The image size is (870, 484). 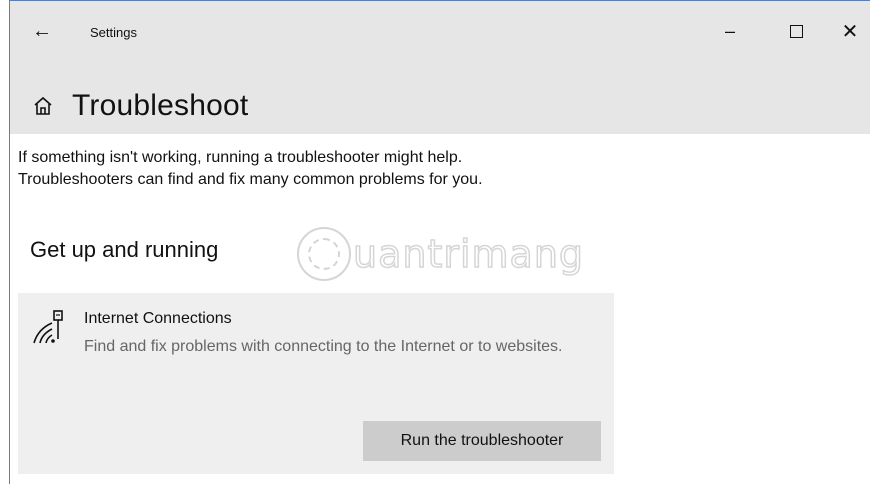 I want to click on page-title: Troubleshoot, so click(x=160, y=105).